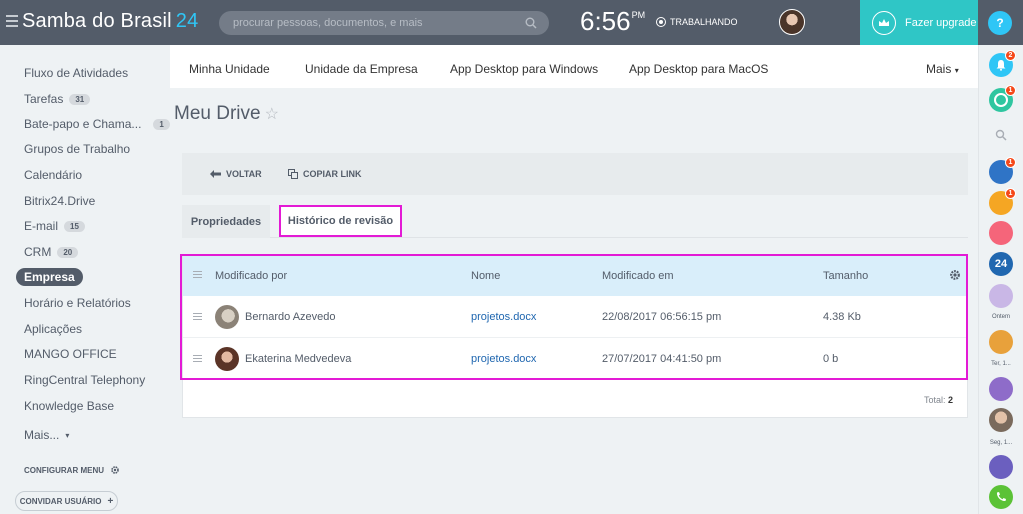  I want to click on bell-icon, so click(1001, 65).